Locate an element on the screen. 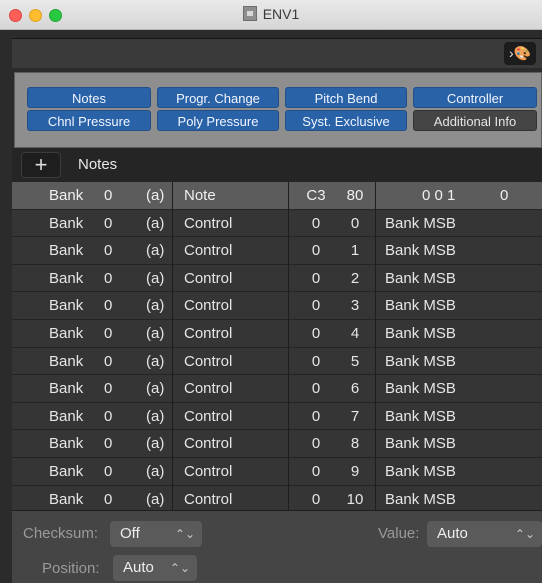 The width and height of the screenshot is (542, 583). event-type-label: Notes is located at coordinates (98, 164).